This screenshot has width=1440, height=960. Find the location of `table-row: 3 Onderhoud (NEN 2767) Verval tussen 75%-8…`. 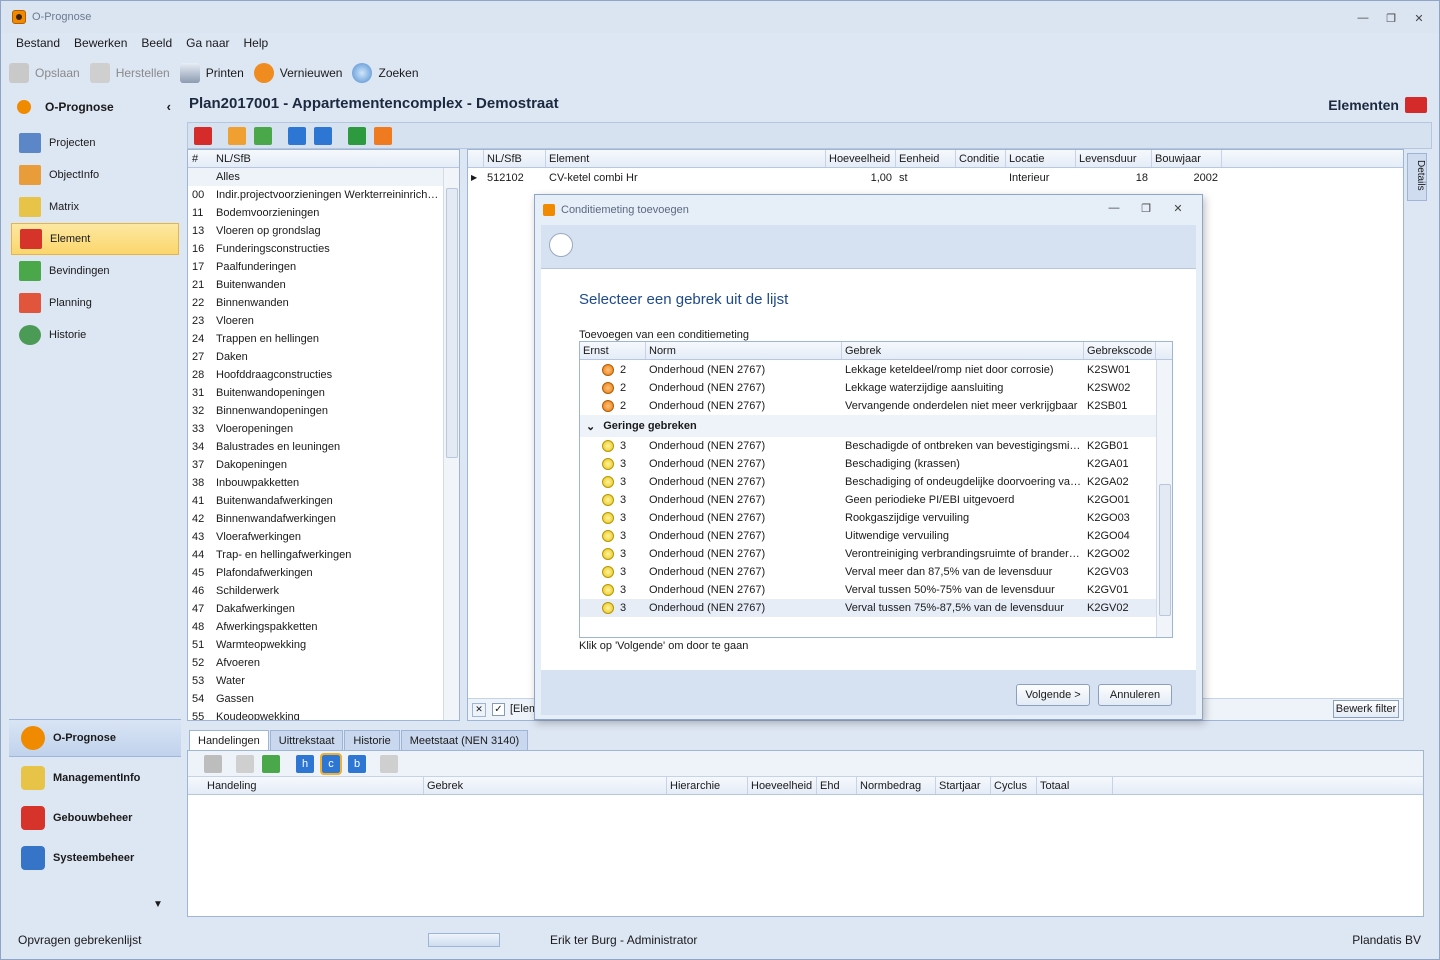

table-row: 3 Onderhoud (NEN 2767) Verval tussen 75%-8… is located at coordinates (868, 608).